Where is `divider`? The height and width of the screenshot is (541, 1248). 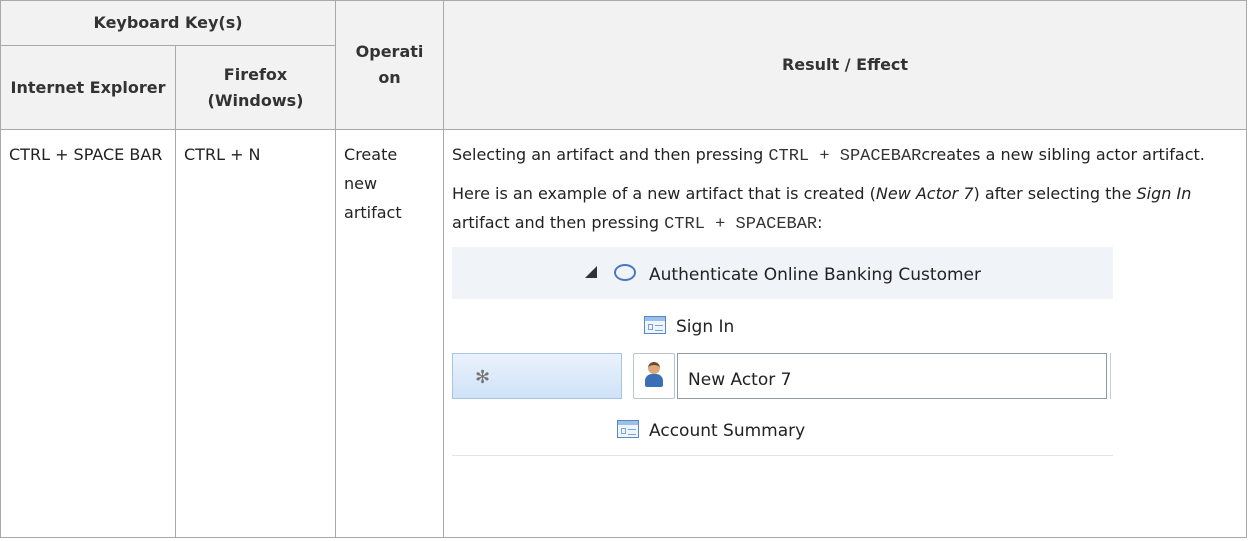 divider is located at coordinates (1111, 376).